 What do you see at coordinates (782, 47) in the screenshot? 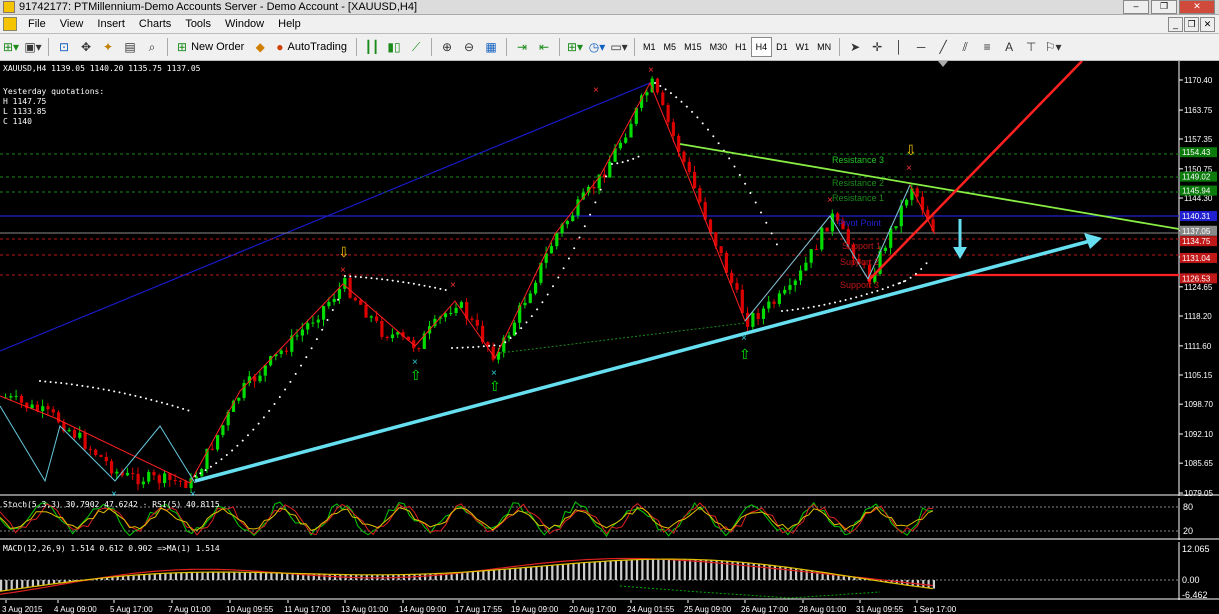
I see `timeframe-d1: D1` at bounding box center [782, 47].